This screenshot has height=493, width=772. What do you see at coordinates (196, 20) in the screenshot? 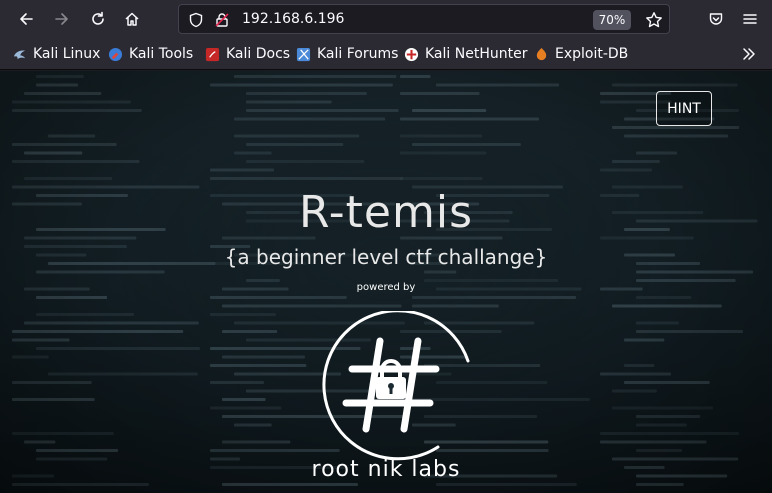
I see `shield-icon` at bounding box center [196, 20].